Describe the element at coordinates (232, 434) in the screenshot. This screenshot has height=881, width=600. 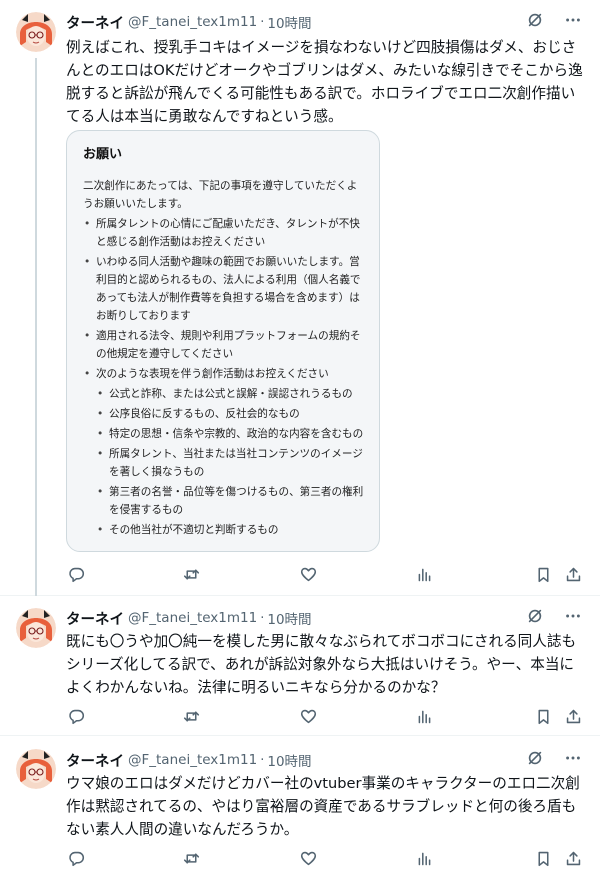
I see `card-sublist-item: 特定の思想・信条や宗教的、政治的な内容を含むもの` at that location.